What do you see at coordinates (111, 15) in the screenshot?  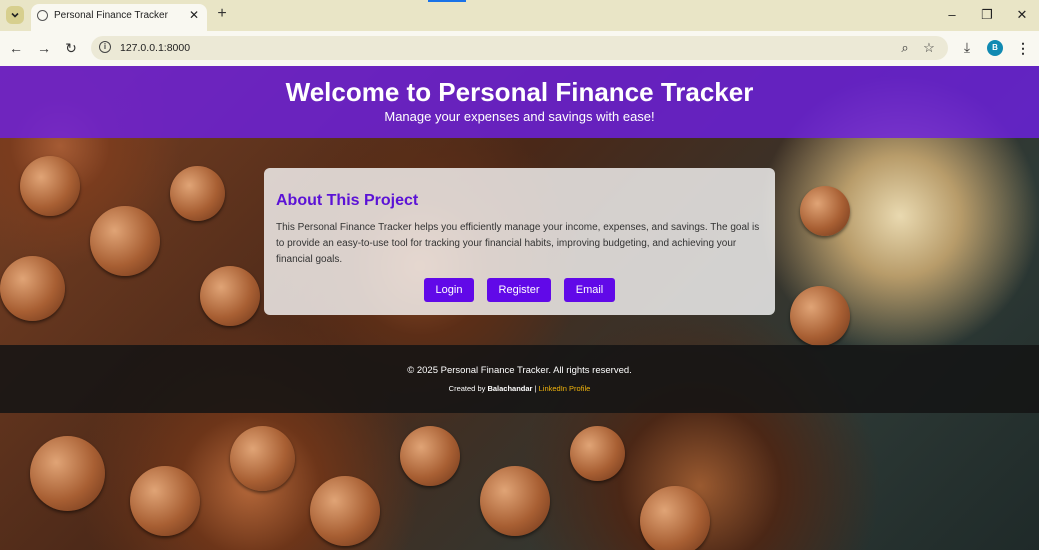 I see `tab-title: Personal Finance Tracker` at bounding box center [111, 15].